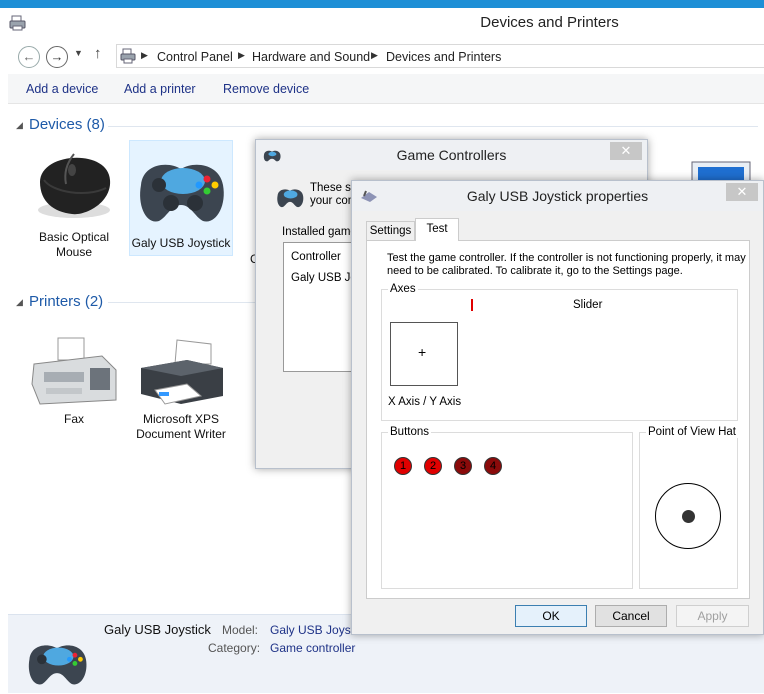 The image size is (764, 694). I want to click on slider-label: Slider, so click(588, 305).